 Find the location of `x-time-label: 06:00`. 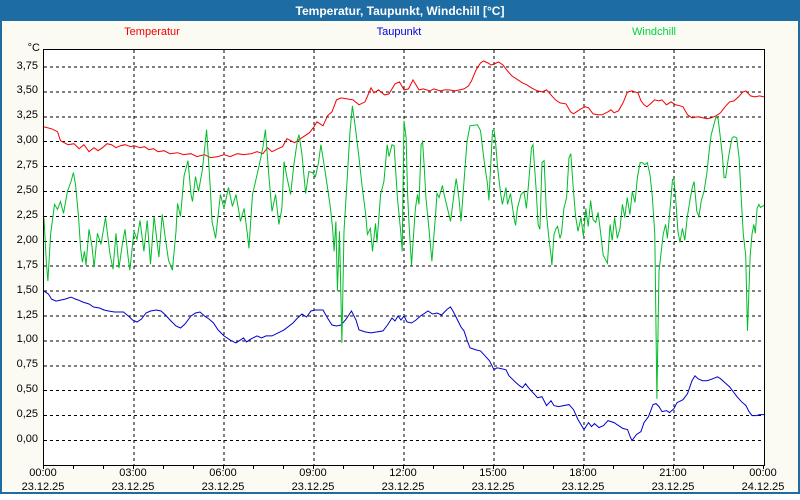

x-time-label: 06:00 is located at coordinates (223, 473).